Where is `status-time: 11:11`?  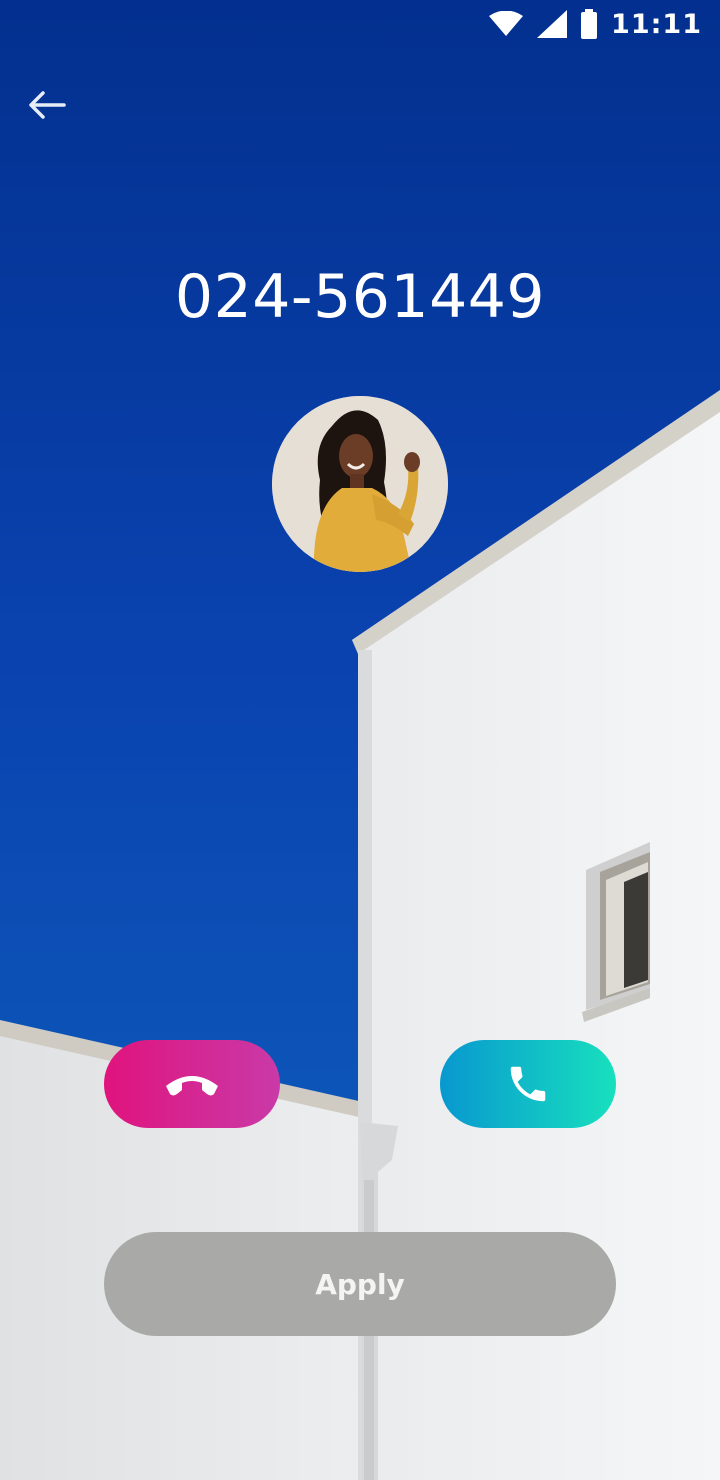
status-time: 11:11 is located at coordinates (656, 24).